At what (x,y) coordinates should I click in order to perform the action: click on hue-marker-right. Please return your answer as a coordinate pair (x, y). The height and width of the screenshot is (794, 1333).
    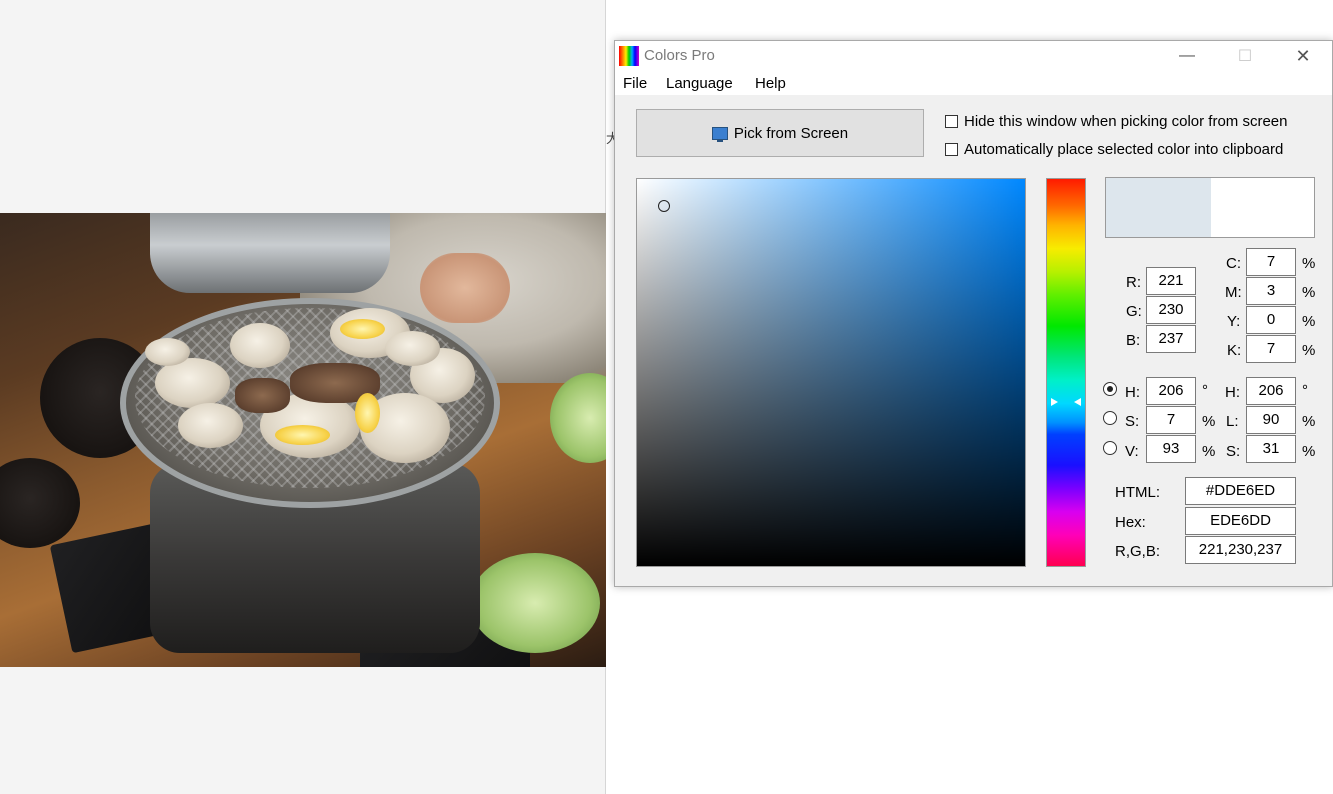
    Looking at the image, I should click on (1077, 402).